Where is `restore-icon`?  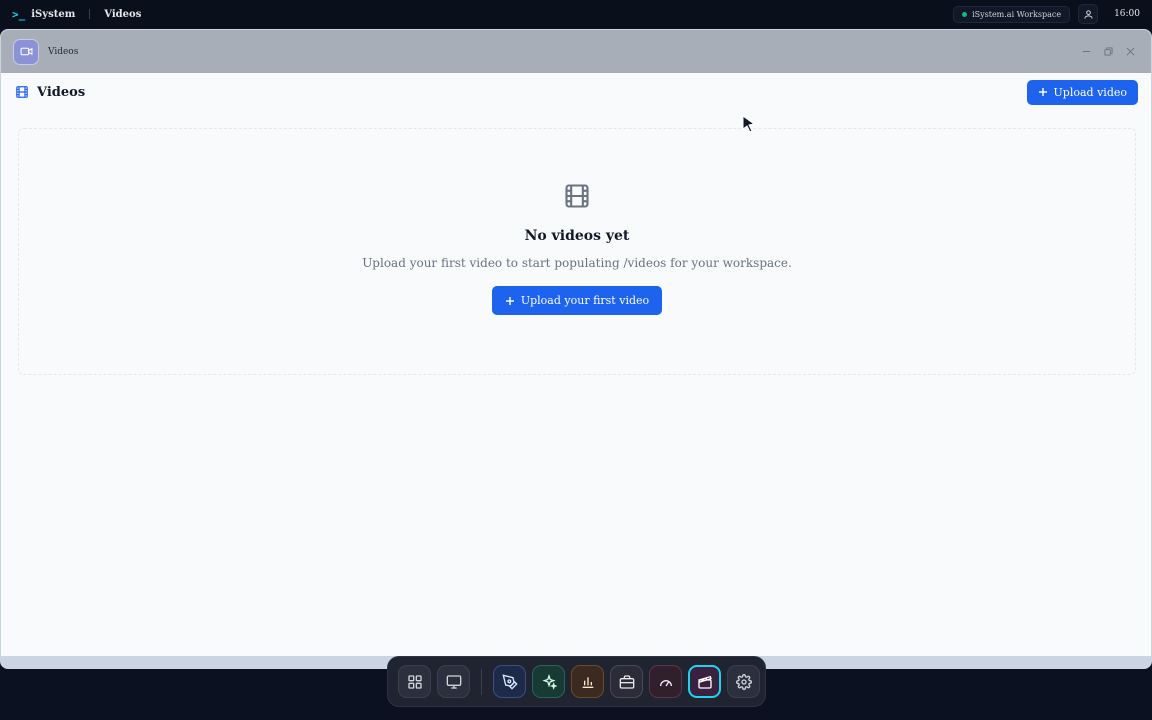
restore-icon is located at coordinates (1108, 52).